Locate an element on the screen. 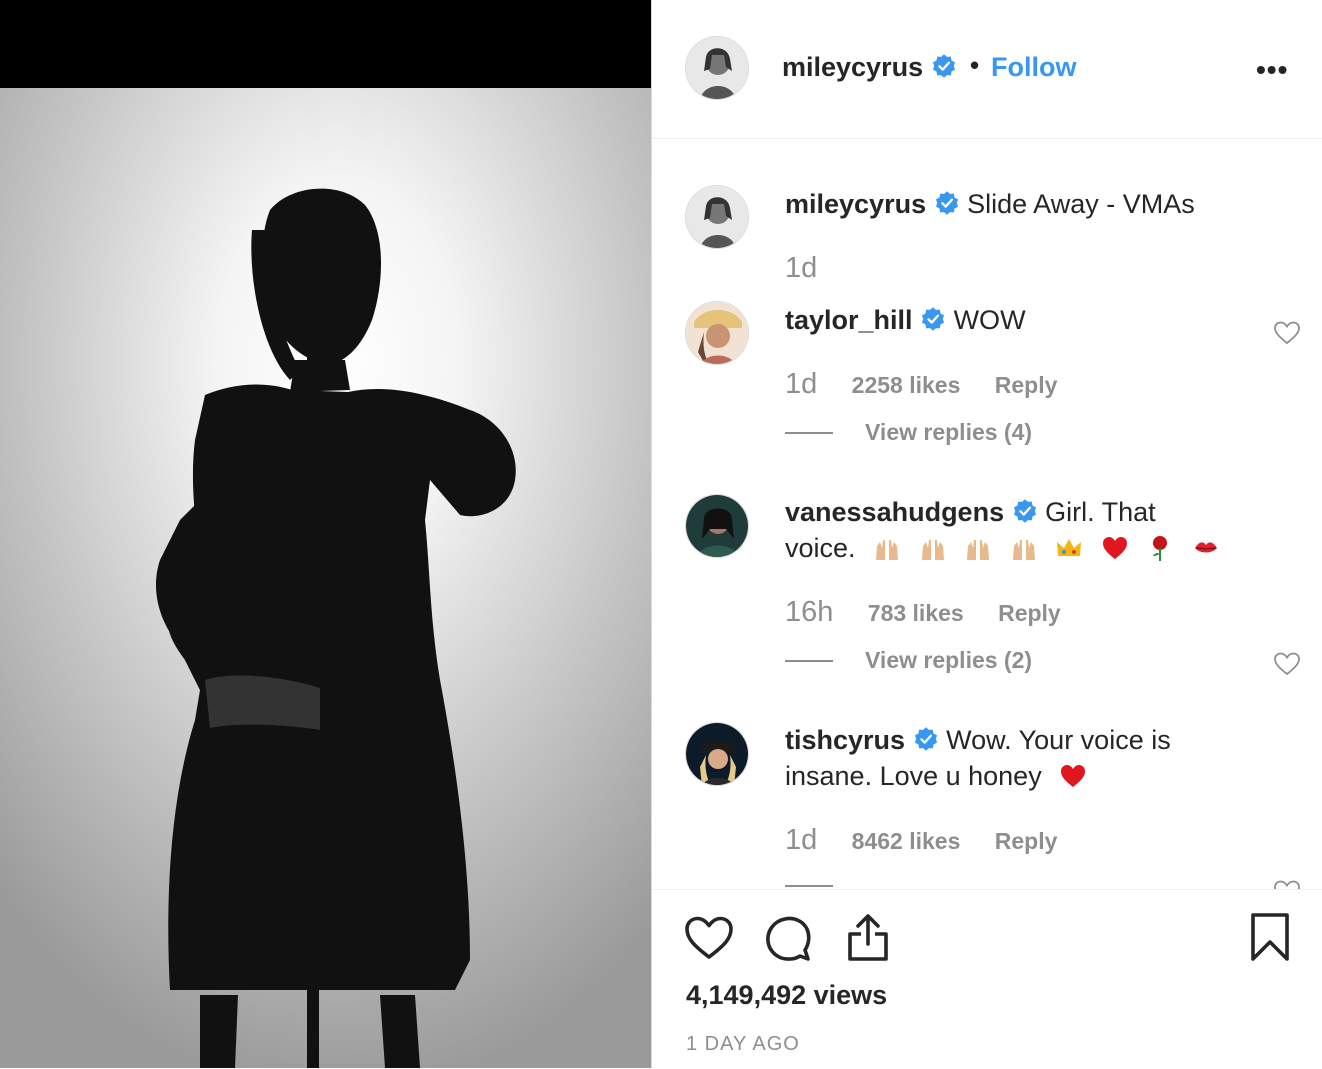  caption-username: mileycyrus is located at coordinates (855, 204).